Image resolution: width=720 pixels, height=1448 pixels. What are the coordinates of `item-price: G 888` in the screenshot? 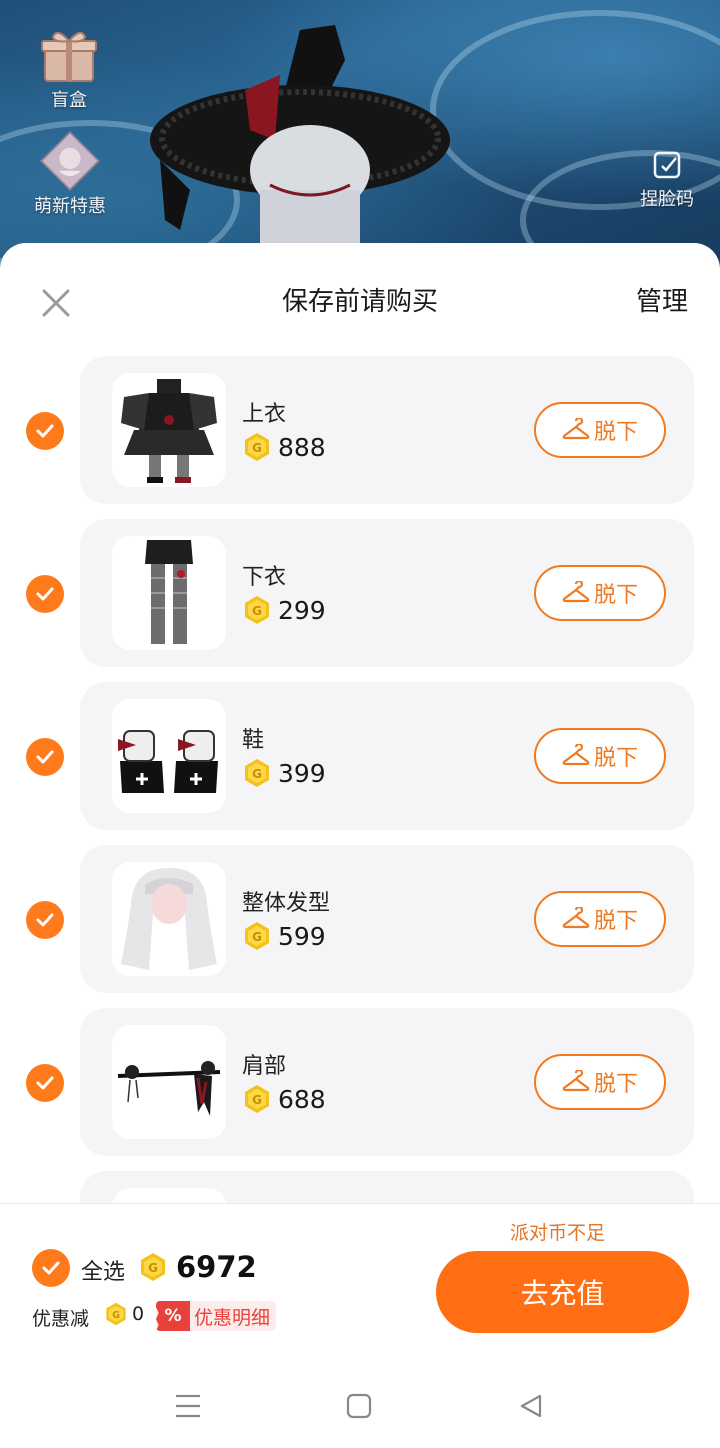 It's located at (284, 447).